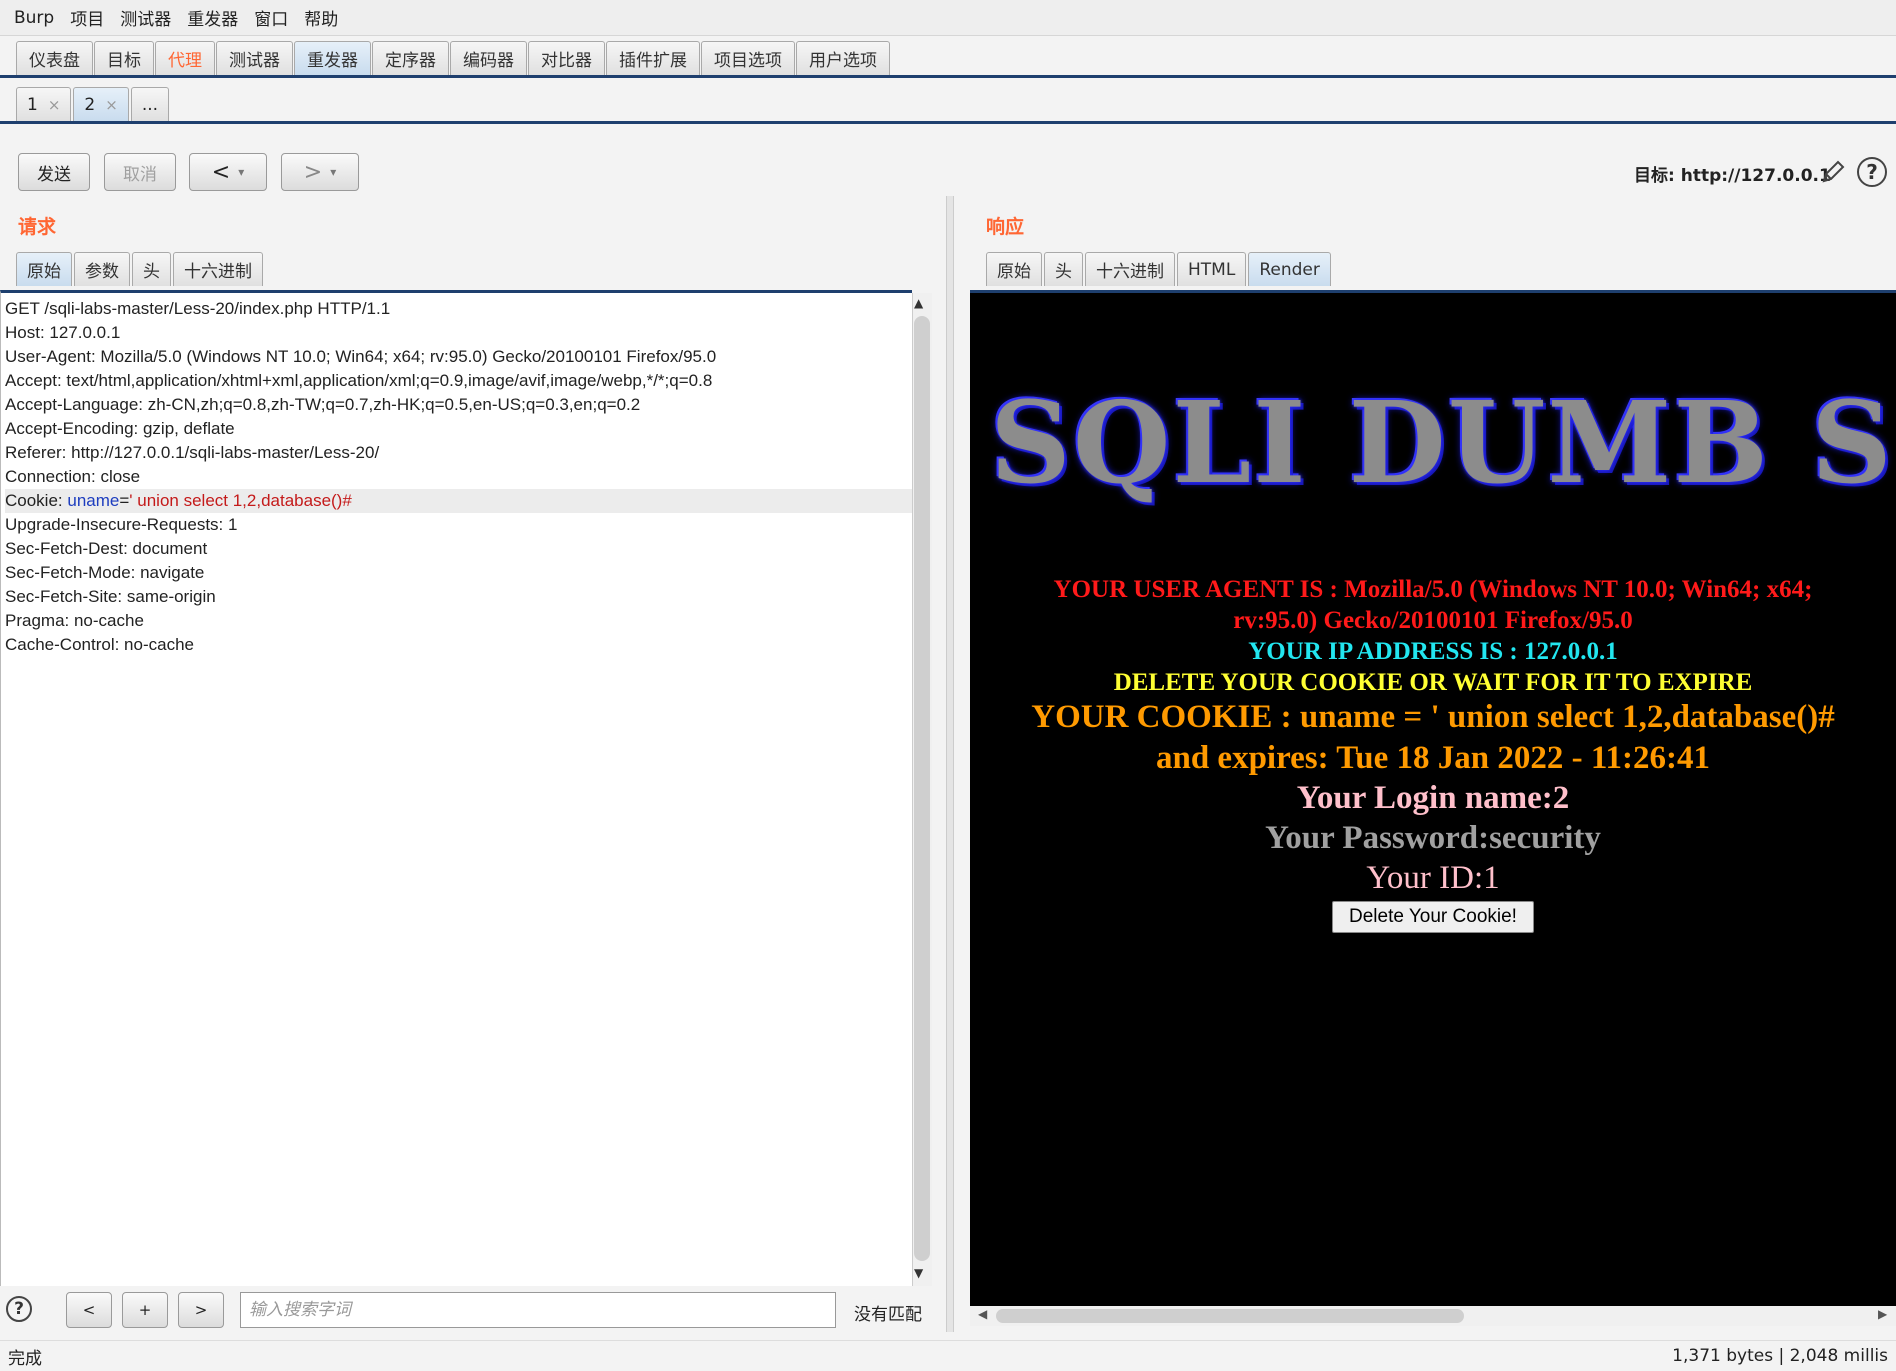 This screenshot has height=1371, width=1896. I want to click on tab-project-options: 项目选项, so click(748, 58).